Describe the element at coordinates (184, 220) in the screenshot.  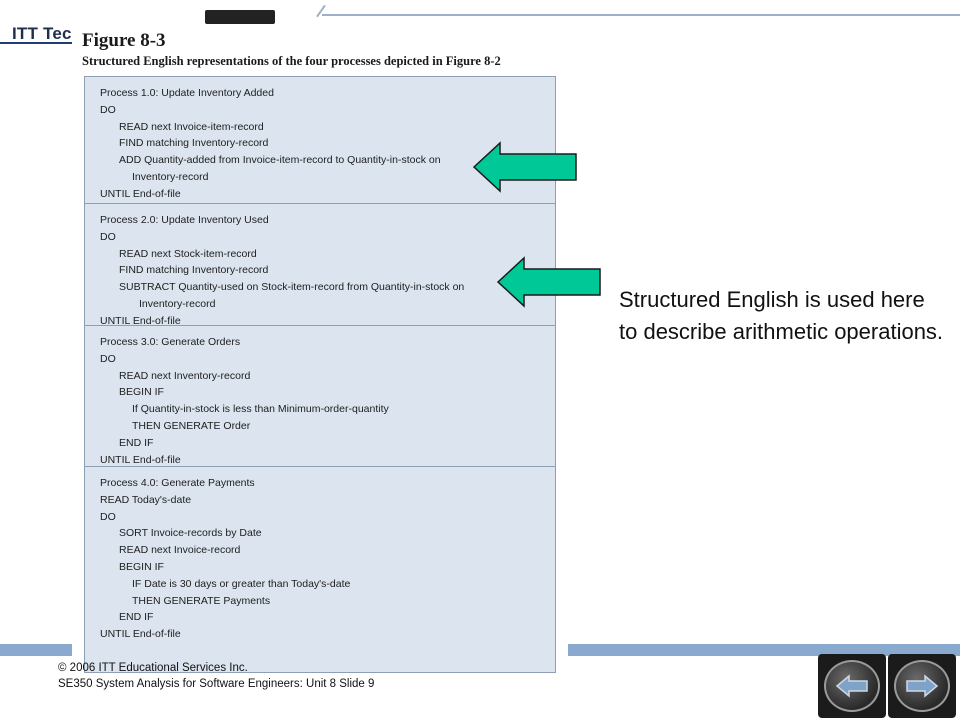
I see `code-line: Process 2.0: Update Inventory Used` at that location.